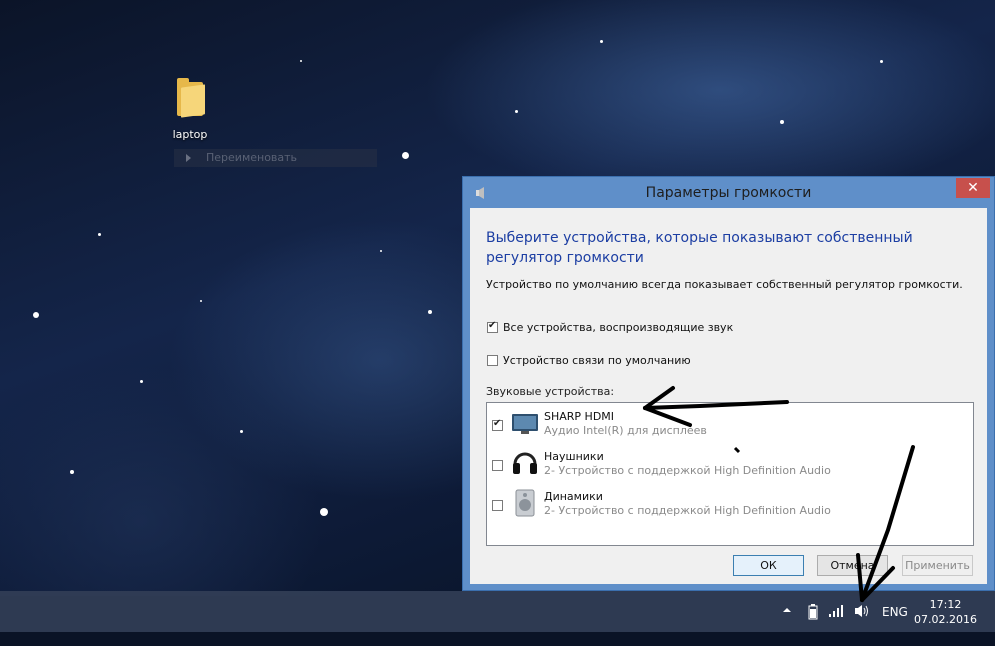  I want to click on clock: 17:12 07.02.2016, so click(945, 612).